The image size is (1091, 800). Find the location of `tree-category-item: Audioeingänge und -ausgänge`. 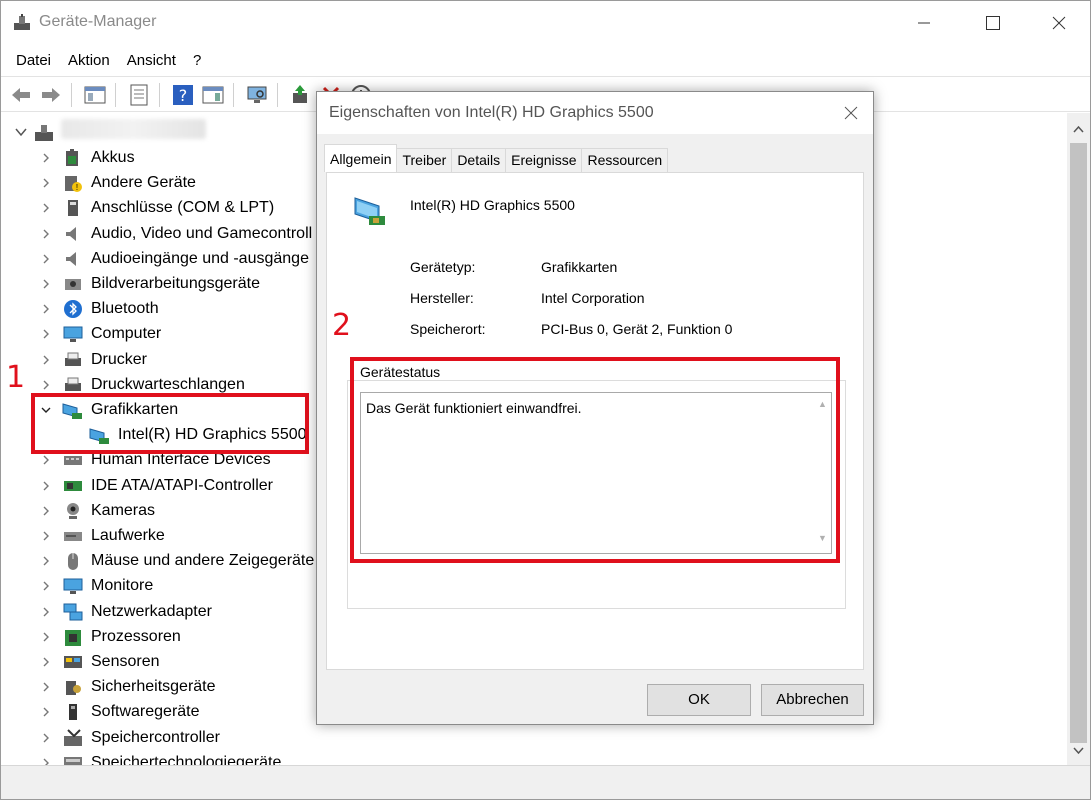

tree-category-item: Audioeingänge und -ausgänge is located at coordinates (166, 259).